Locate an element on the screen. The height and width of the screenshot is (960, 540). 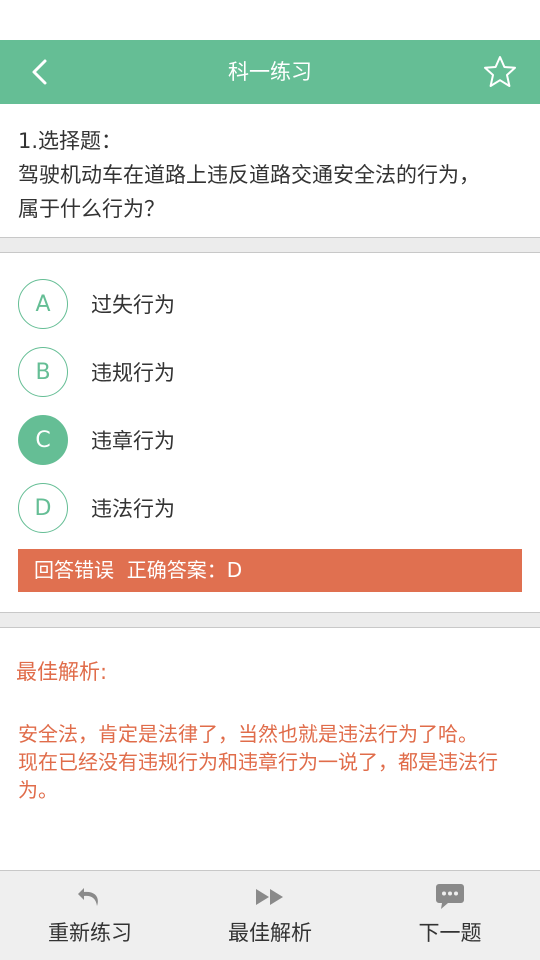
option-letter-selected: C is located at coordinates (43, 440).